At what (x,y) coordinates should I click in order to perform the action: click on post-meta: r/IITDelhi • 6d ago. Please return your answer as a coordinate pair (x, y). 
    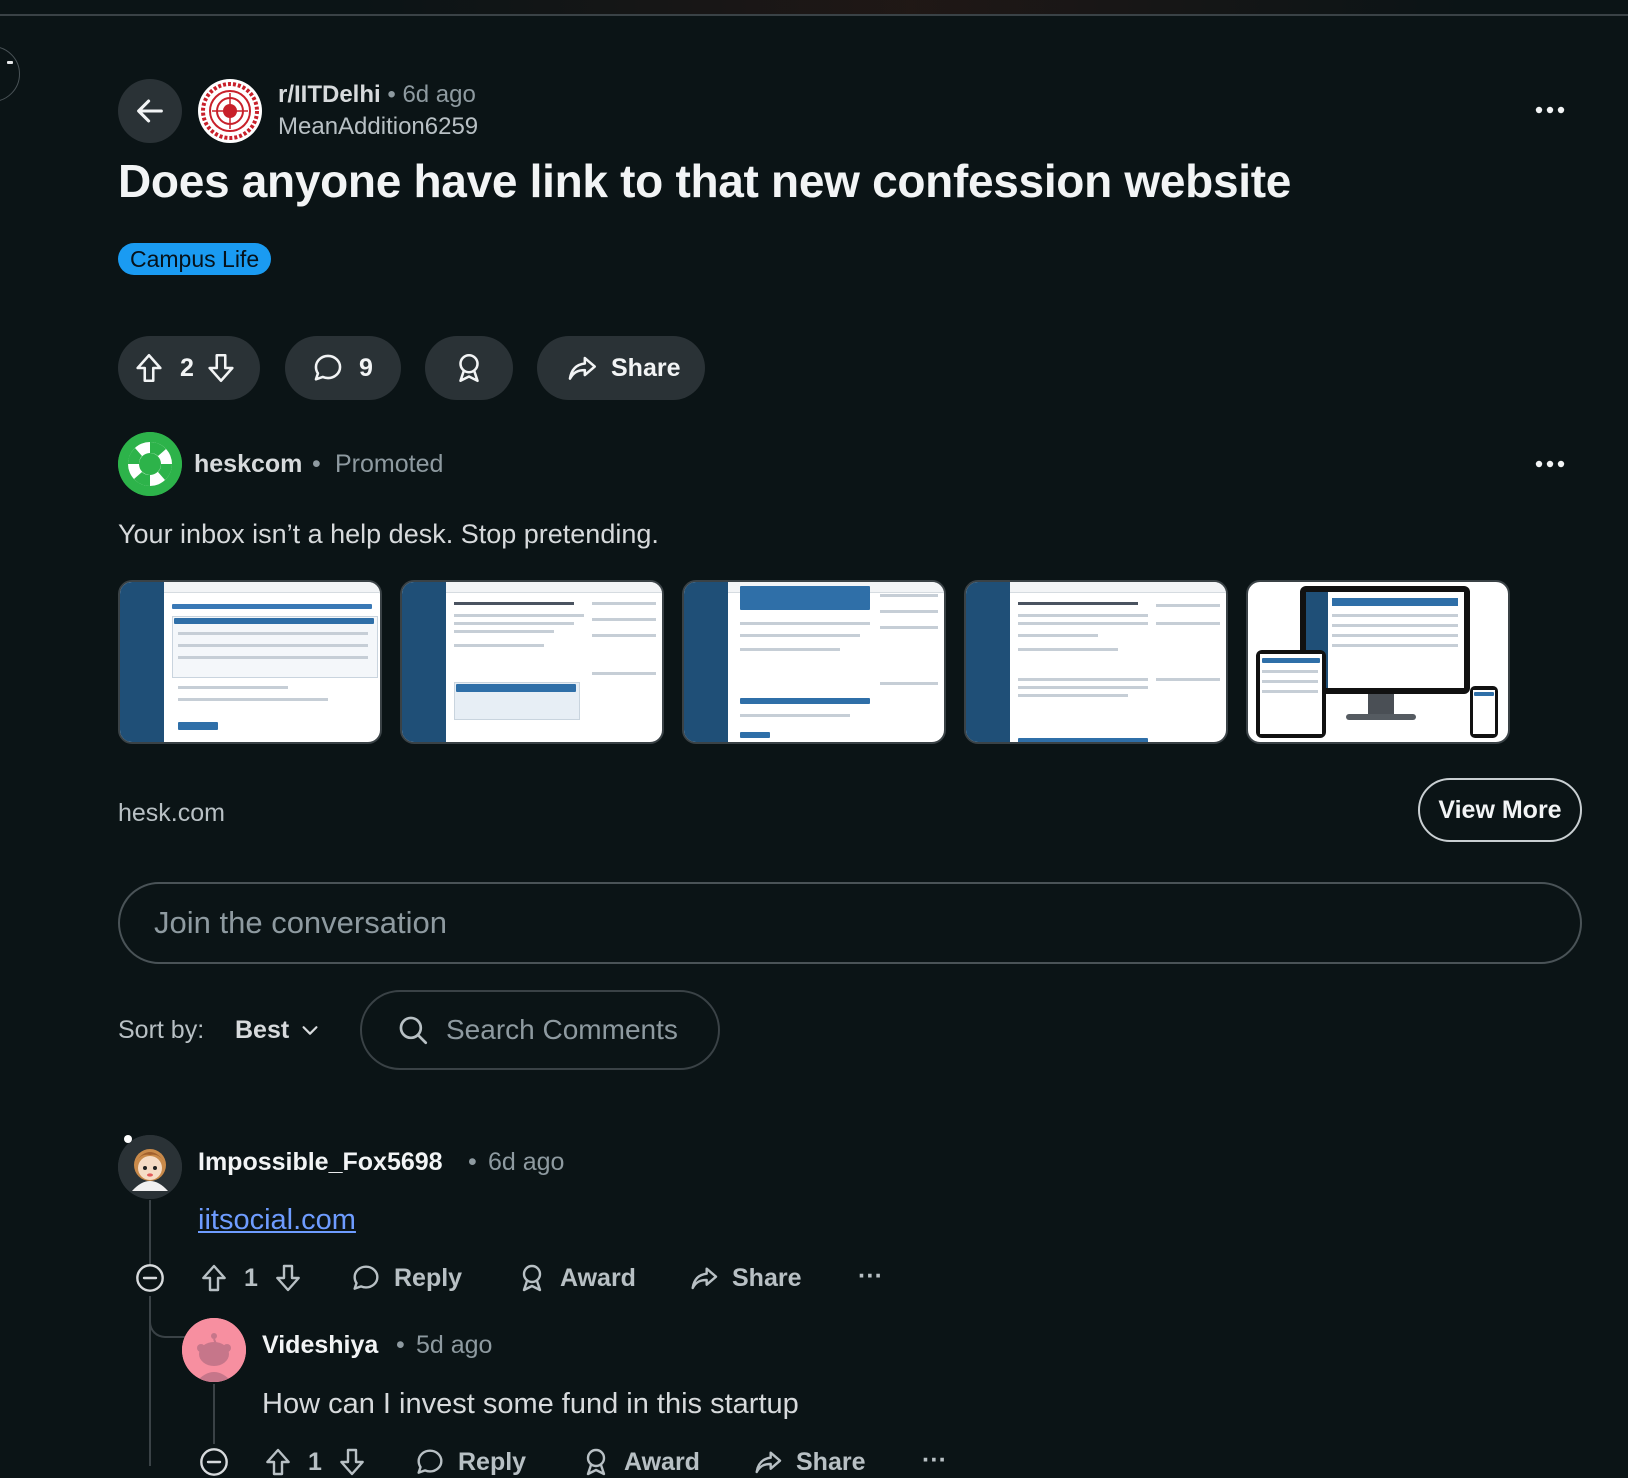
    Looking at the image, I should click on (377, 95).